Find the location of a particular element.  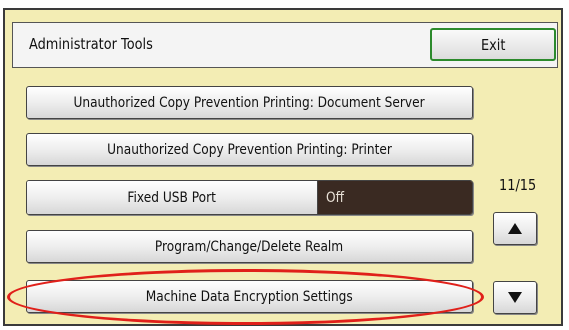

exit-button-label: Exit is located at coordinates (493, 44).